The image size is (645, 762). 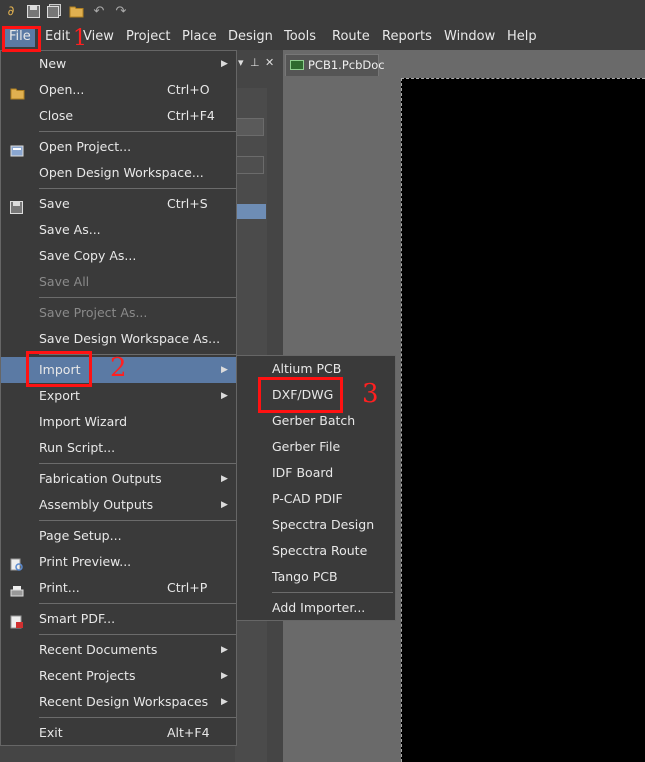 I want to click on menu-file: File, so click(x=20, y=37).